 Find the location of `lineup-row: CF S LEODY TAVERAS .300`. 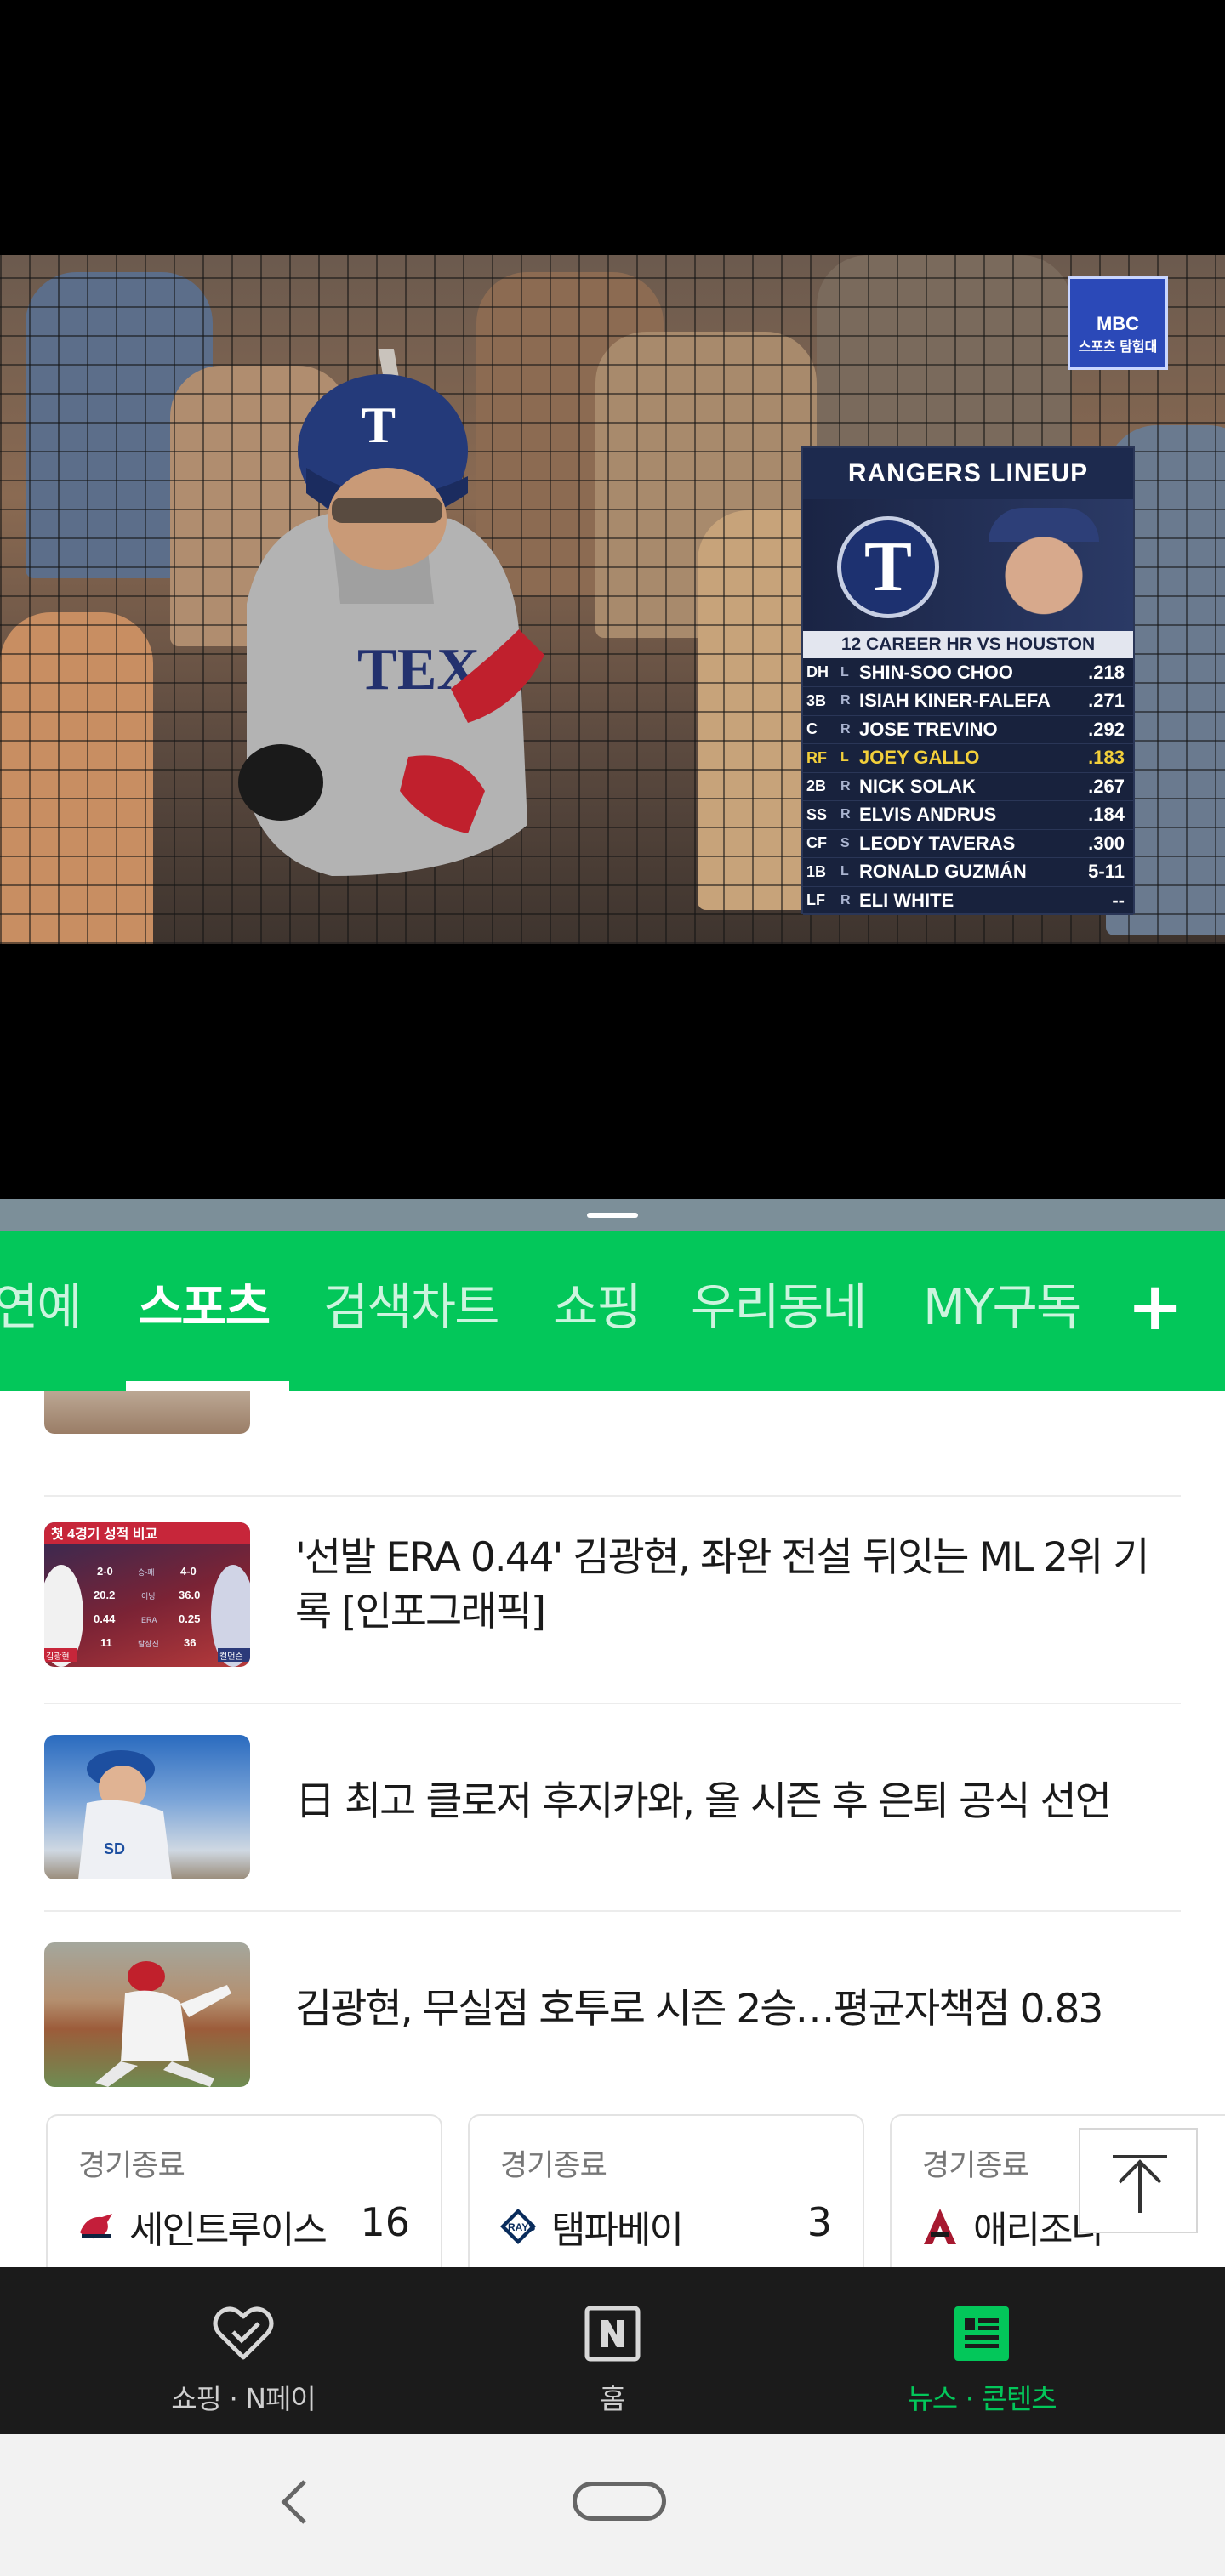

lineup-row: CF S LEODY TAVERAS .300 is located at coordinates (968, 843).